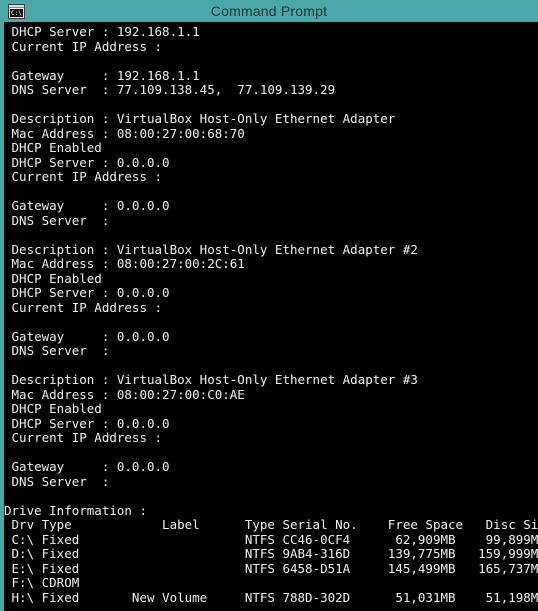 Image resolution: width=538 pixels, height=611 pixels. I want to click on console-line: Gateway : 192.168.1.1, so click(102, 75).